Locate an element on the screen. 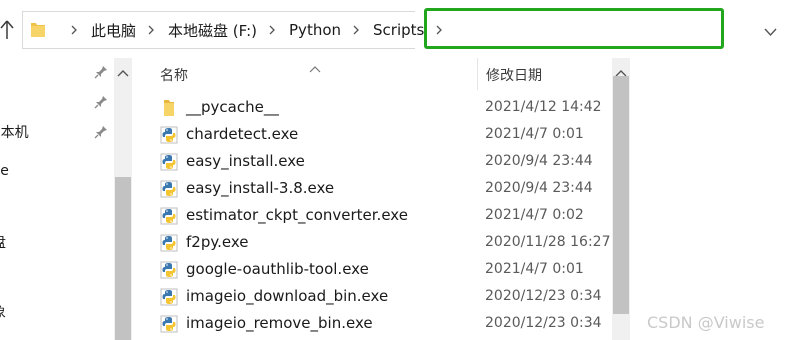  breadcrumb-scripts: Scripts is located at coordinates (398, 30).